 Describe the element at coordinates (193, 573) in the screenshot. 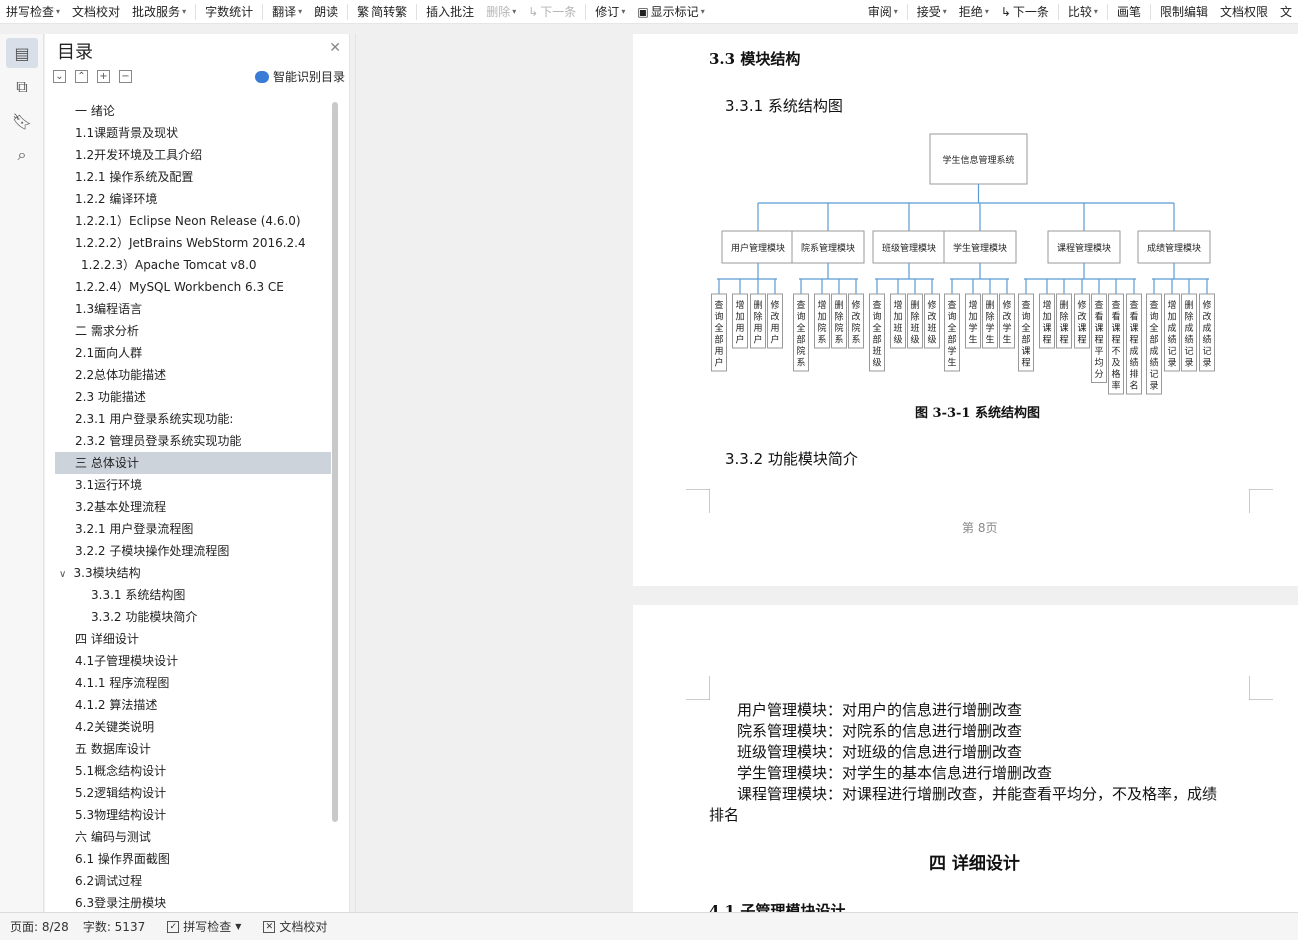

I see `toc-item: ∨ 3.3模块结构` at that location.